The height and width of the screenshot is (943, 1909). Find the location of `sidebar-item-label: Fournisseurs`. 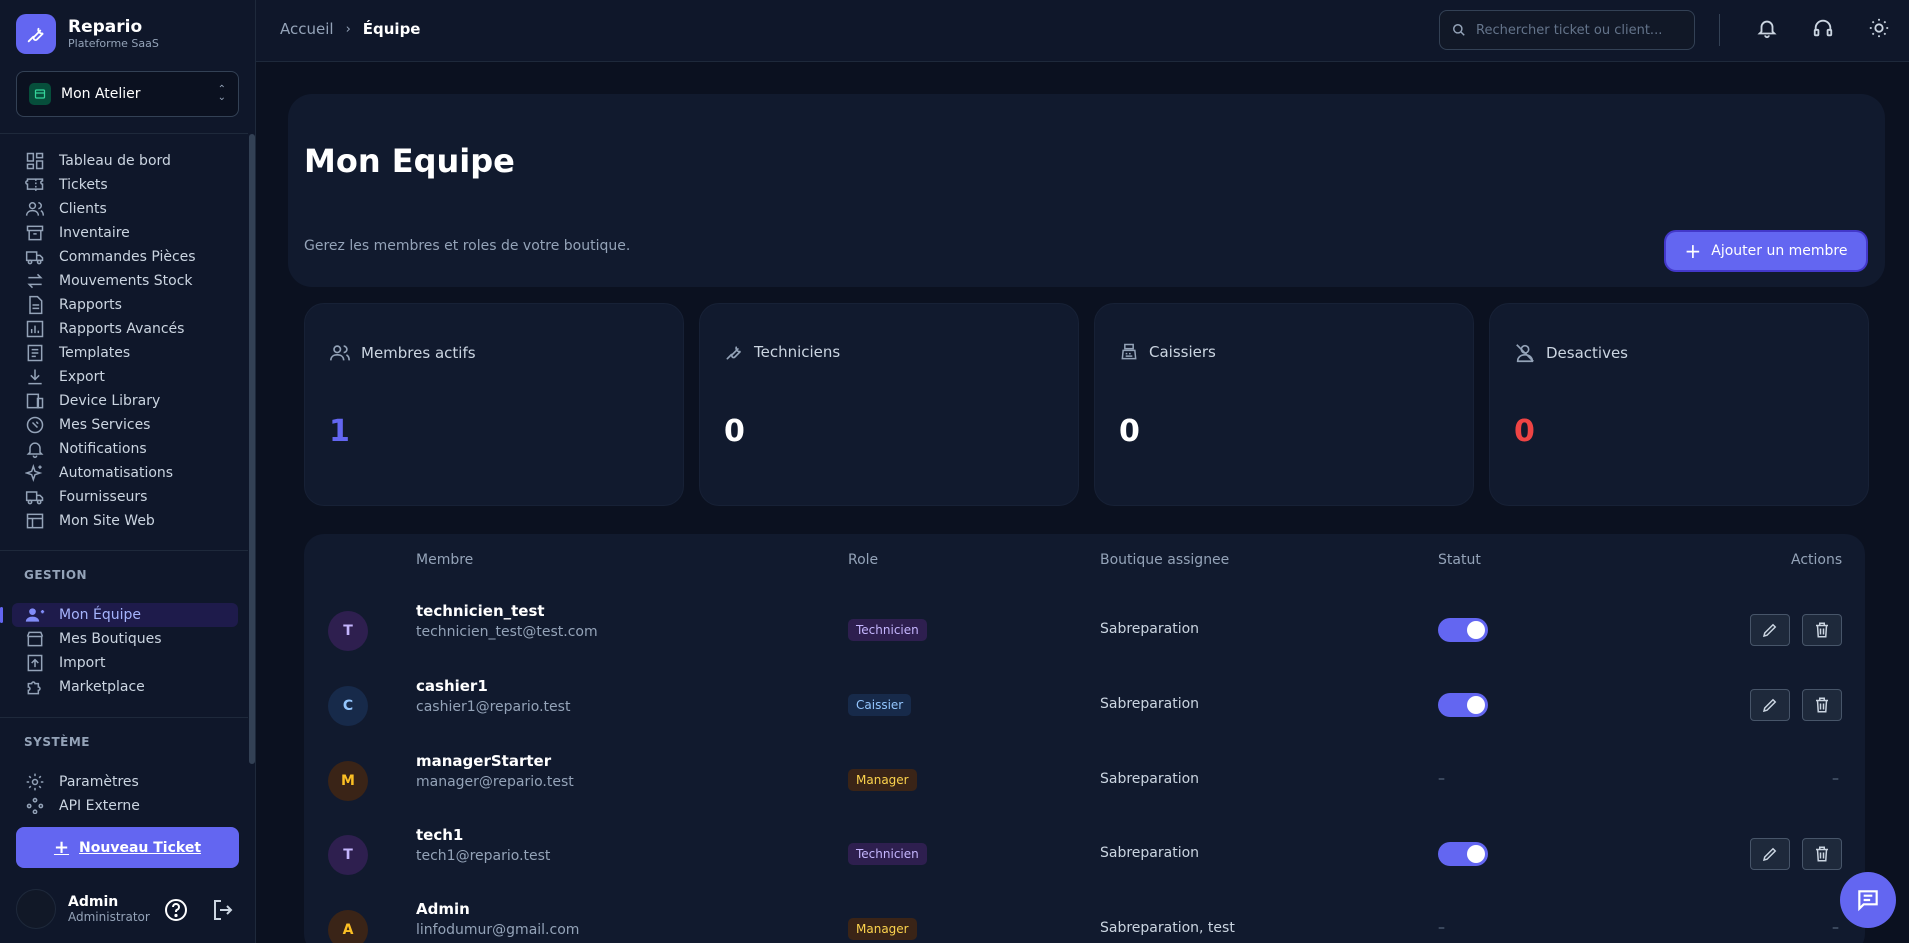

sidebar-item-label: Fournisseurs is located at coordinates (103, 497).